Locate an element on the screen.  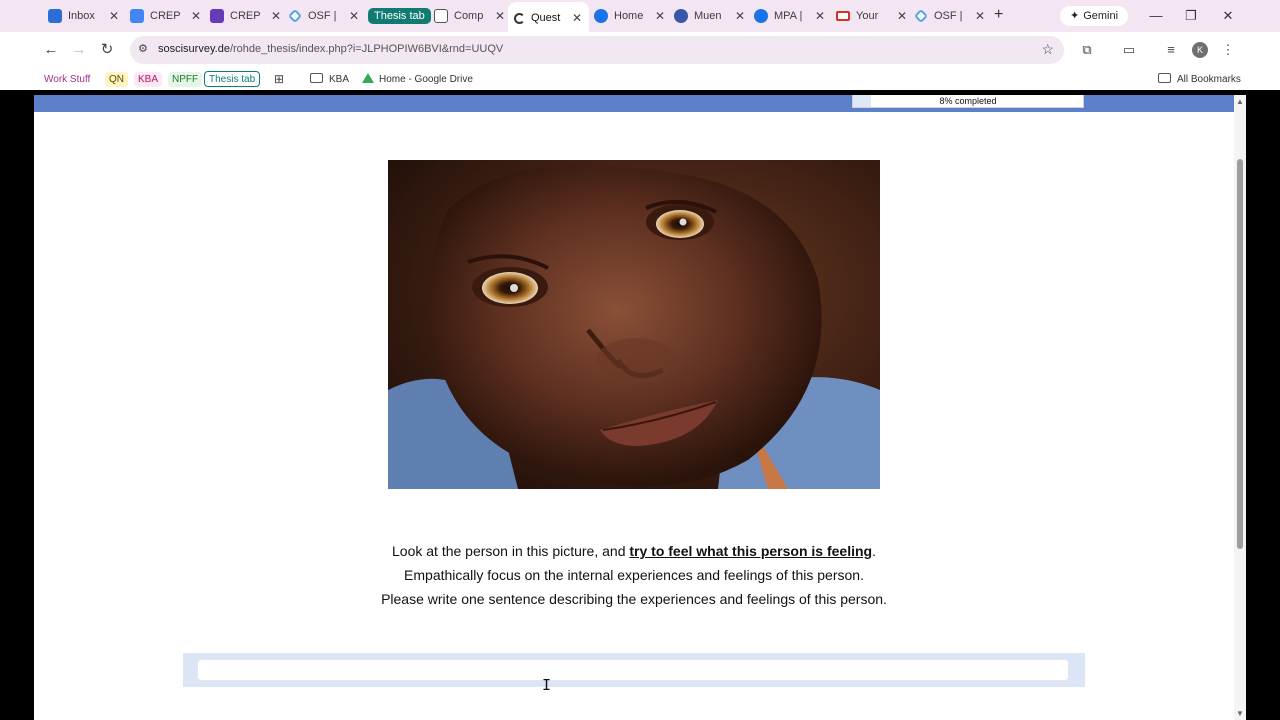
all-bookmarks: All Bookmarks is located at coordinates (1199, 79).